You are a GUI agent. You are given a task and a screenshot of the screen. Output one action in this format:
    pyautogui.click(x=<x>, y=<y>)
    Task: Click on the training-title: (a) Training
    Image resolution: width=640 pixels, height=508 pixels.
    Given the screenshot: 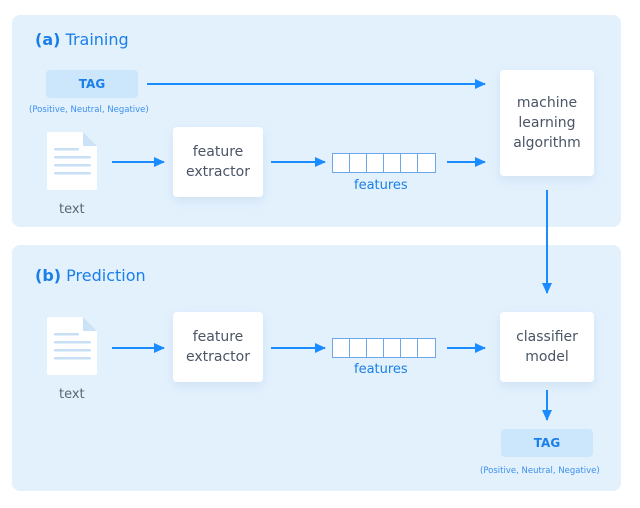 What is the action you would take?
    pyautogui.click(x=82, y=39)
    